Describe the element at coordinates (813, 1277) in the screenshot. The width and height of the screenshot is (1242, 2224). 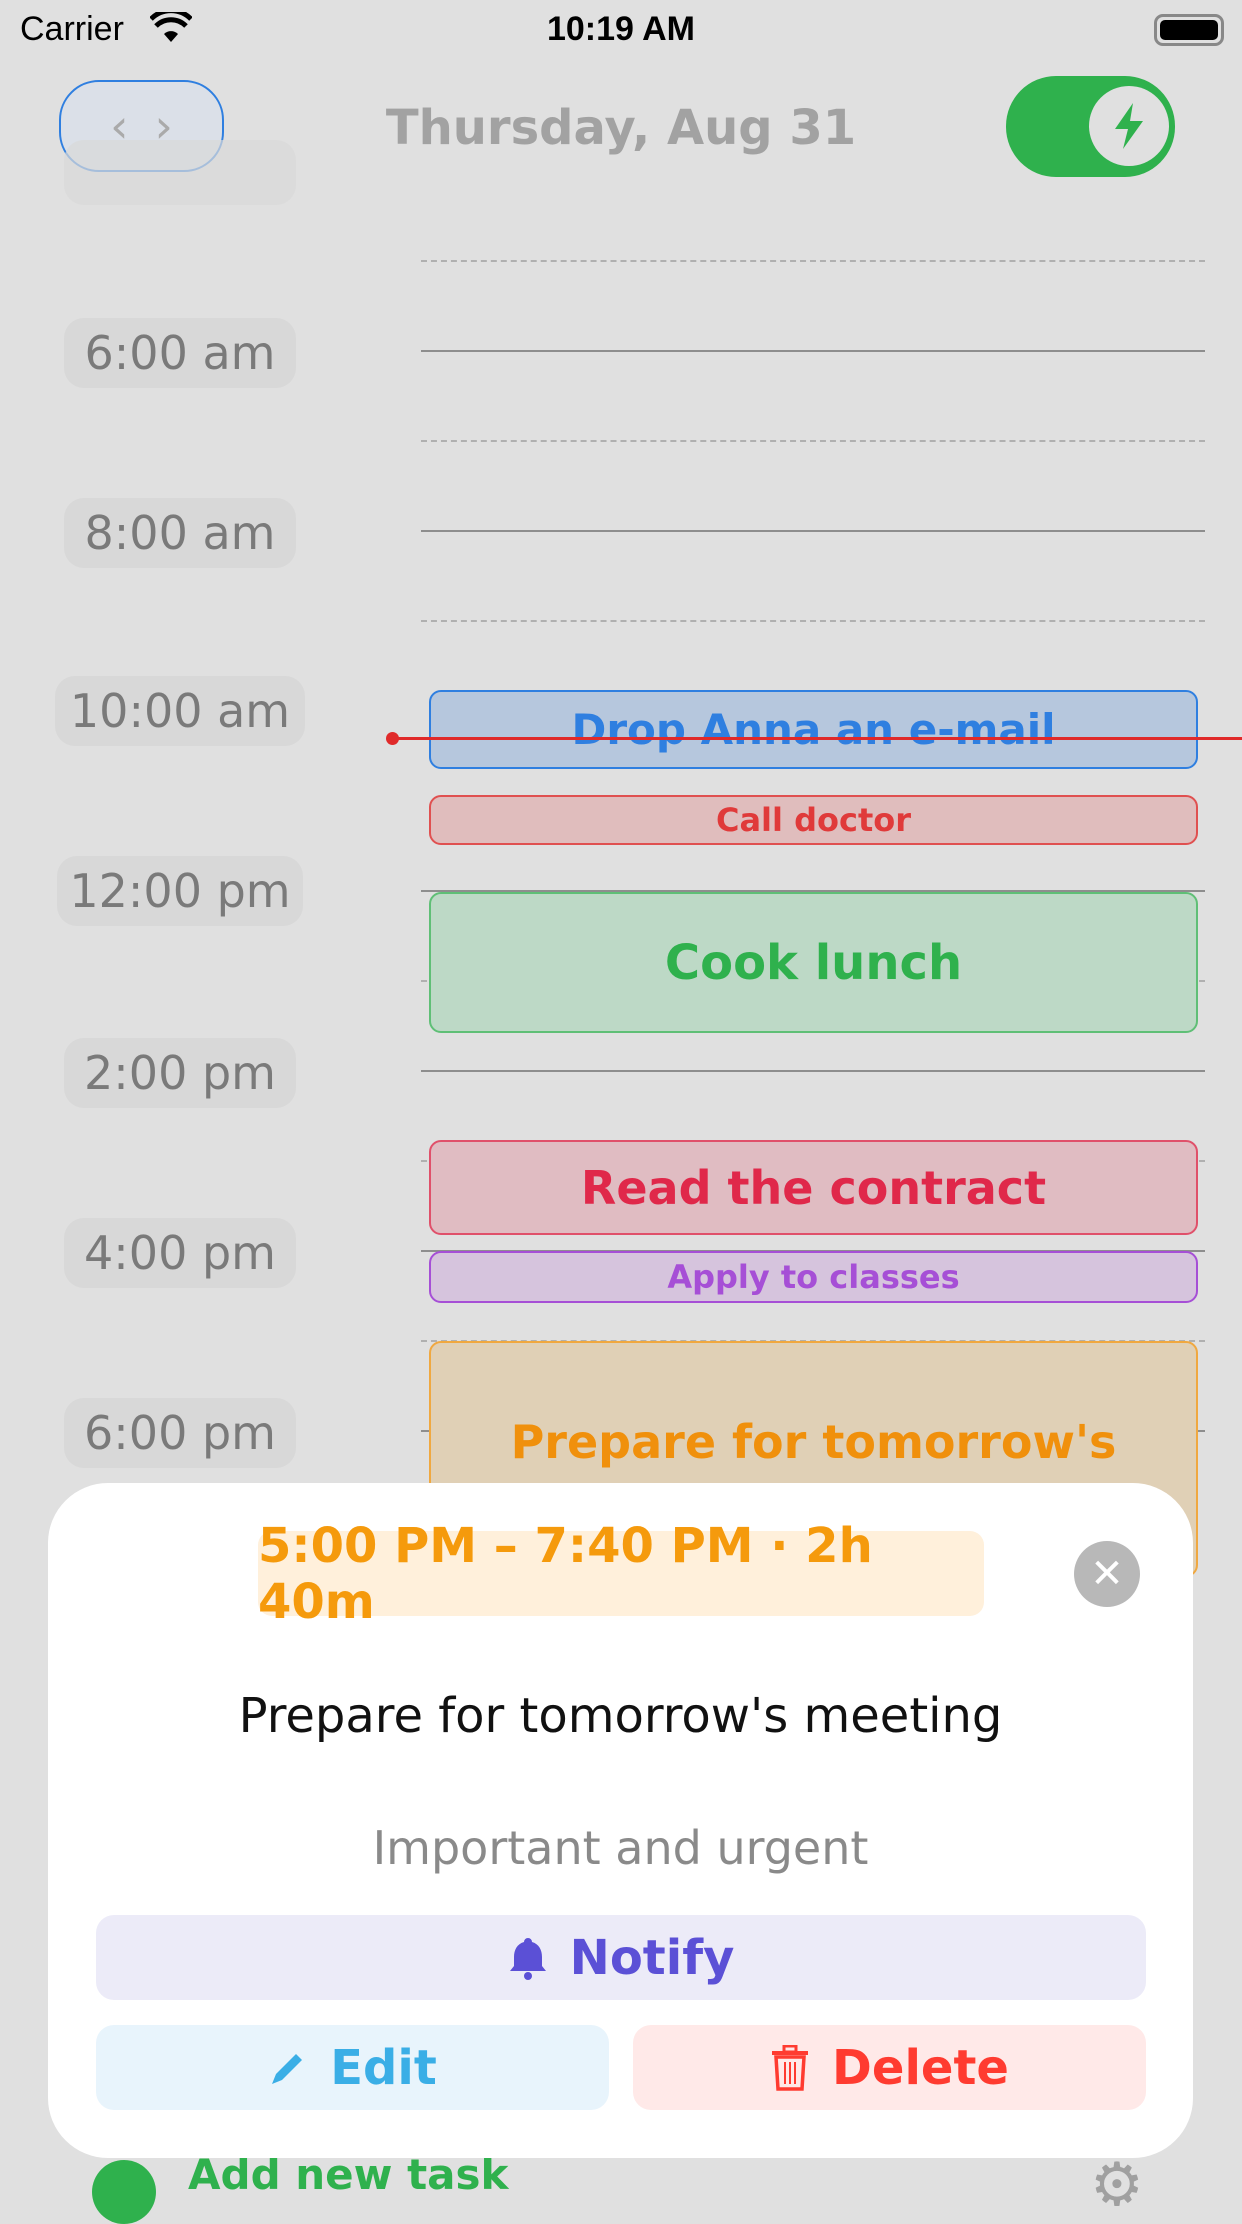
I see `event-apply-classes: Apply to classes` at that location.